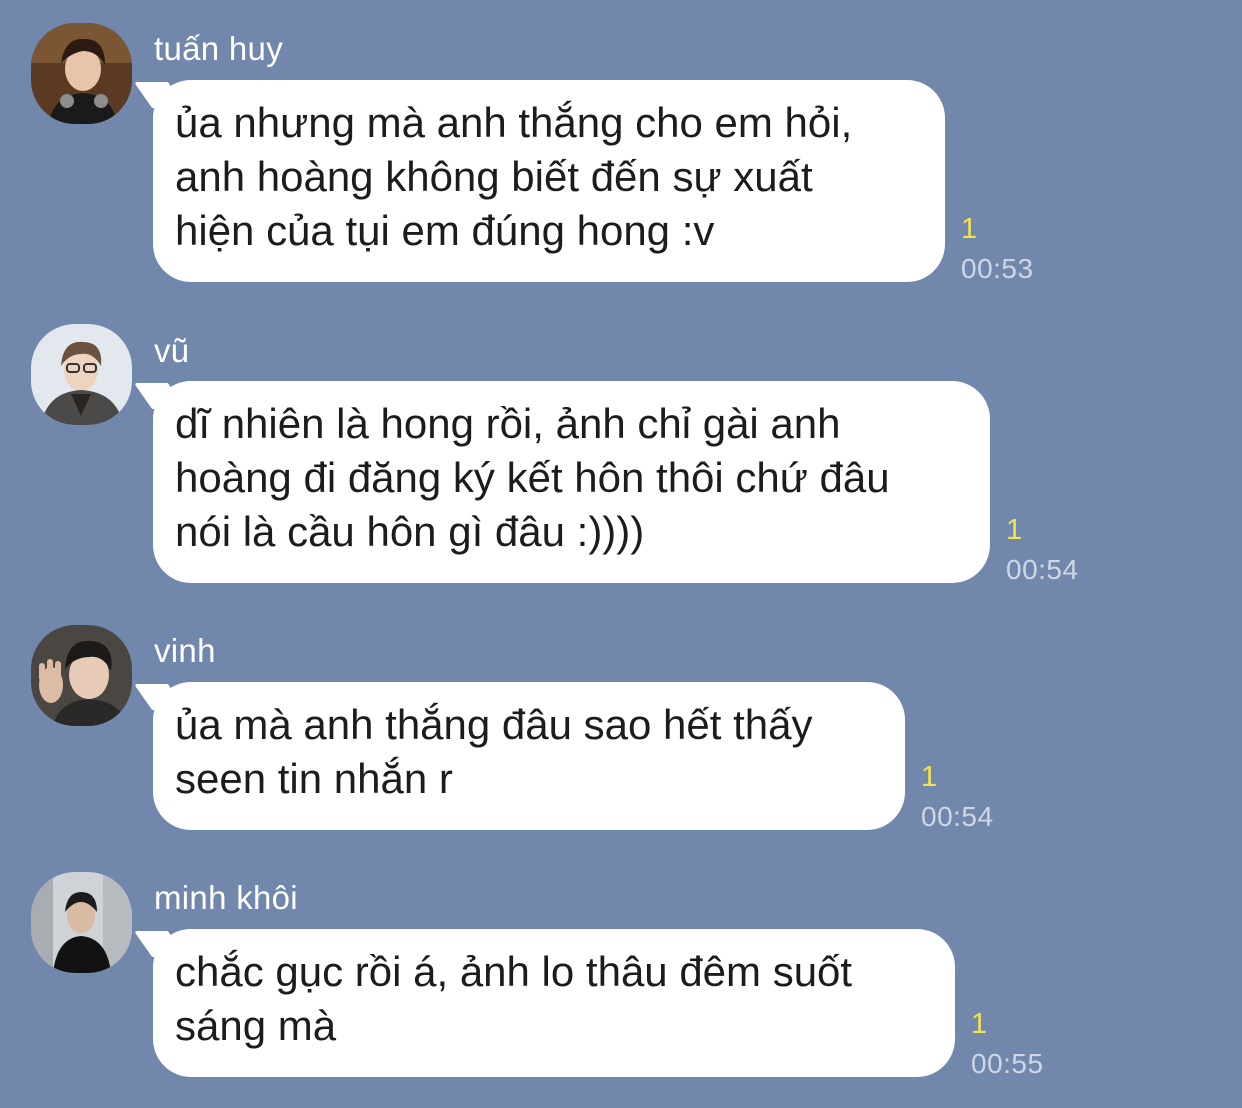  Describe the element at coordinates (185, 650) in the screenshot. I see `sender-name: vinh` at that location.